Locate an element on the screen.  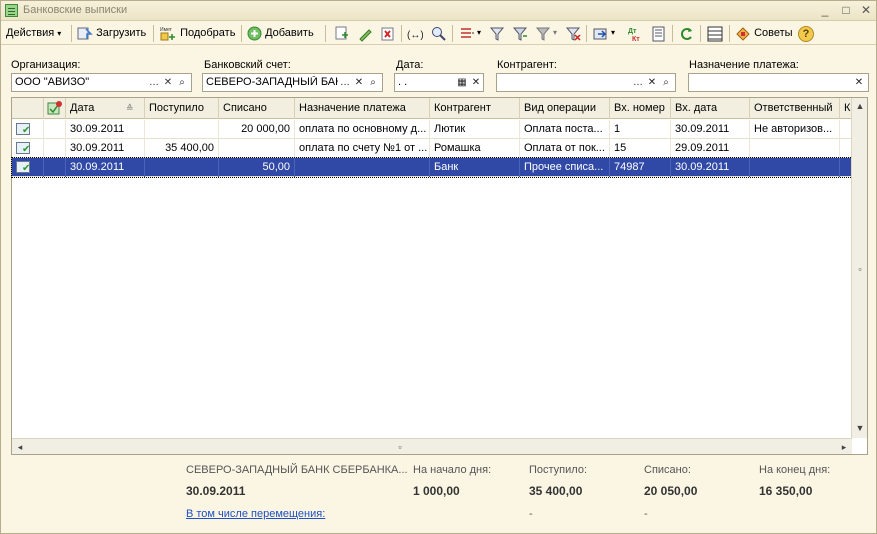
column-header-status is located at coordinates (55, 108).